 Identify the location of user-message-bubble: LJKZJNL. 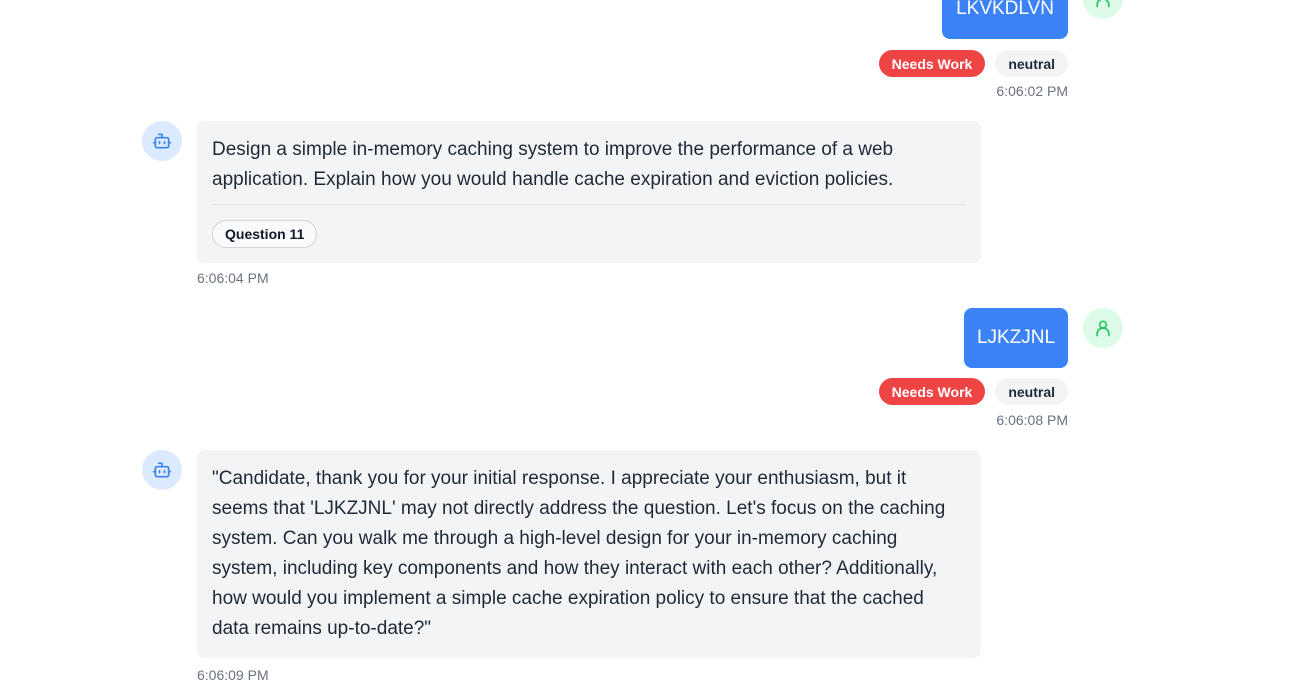
(1016, 338).